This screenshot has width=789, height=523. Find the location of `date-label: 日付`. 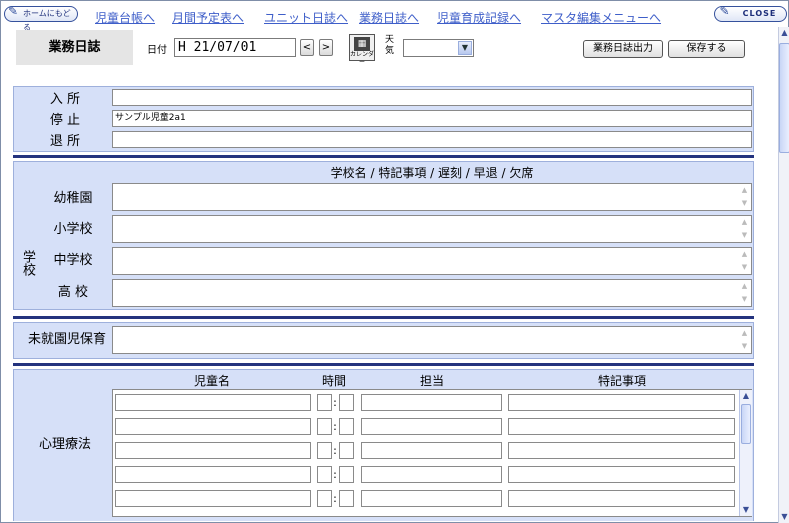

date-label: 日付 is located at coordinates (157, 50).